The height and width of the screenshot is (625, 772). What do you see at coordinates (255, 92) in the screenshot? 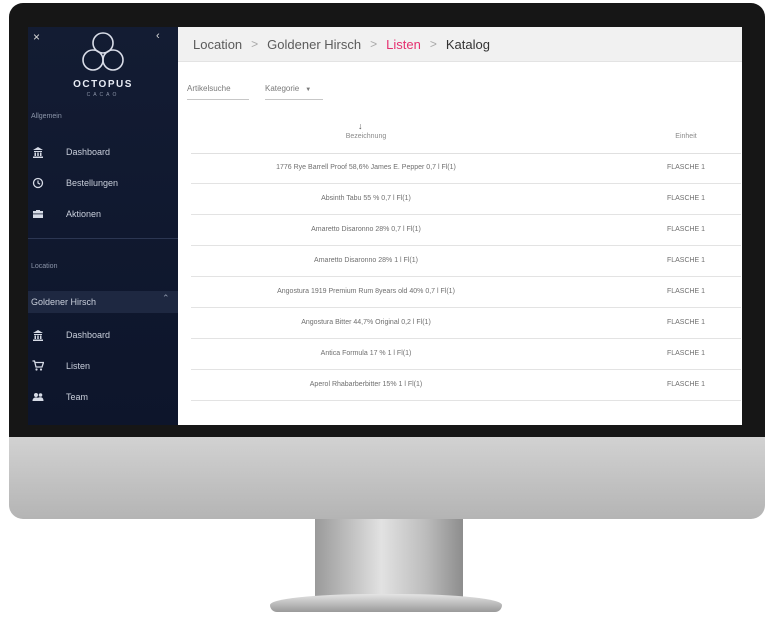
I see `filter-bar: Artikelsuche Kategorie ▼` at bounding box center [255, 92].